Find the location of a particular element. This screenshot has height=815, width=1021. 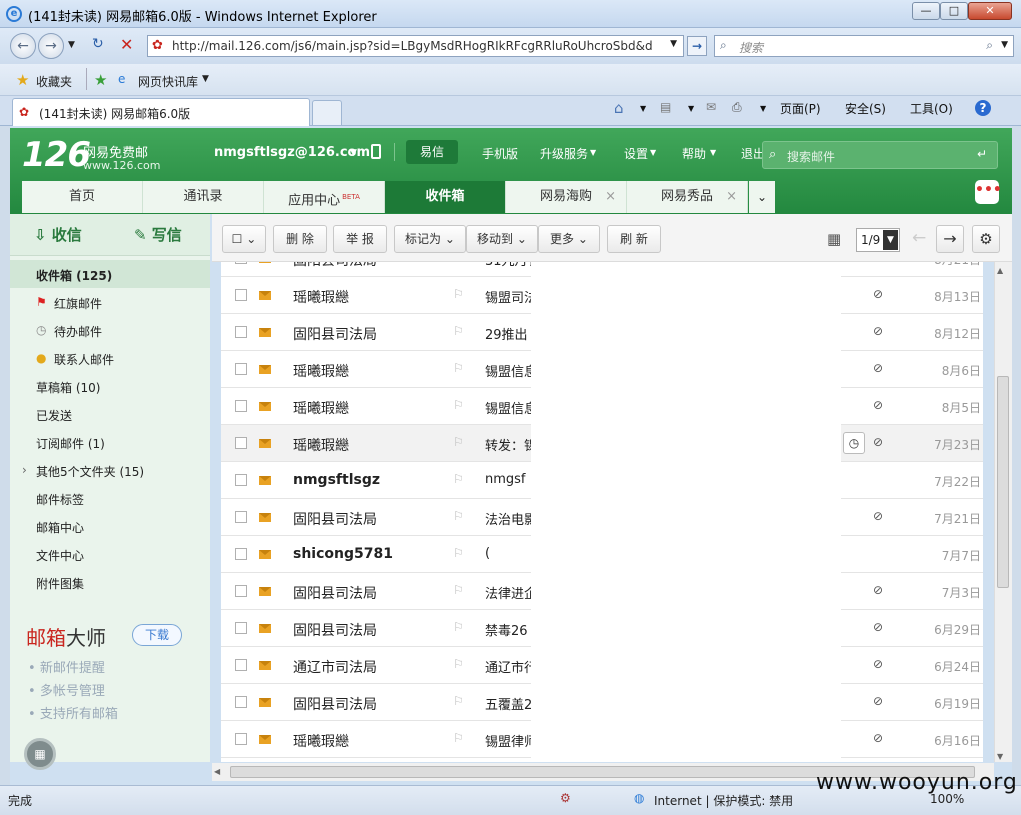

tab-app-center: 应用中心 BETA is located at coordinates (324, 197).